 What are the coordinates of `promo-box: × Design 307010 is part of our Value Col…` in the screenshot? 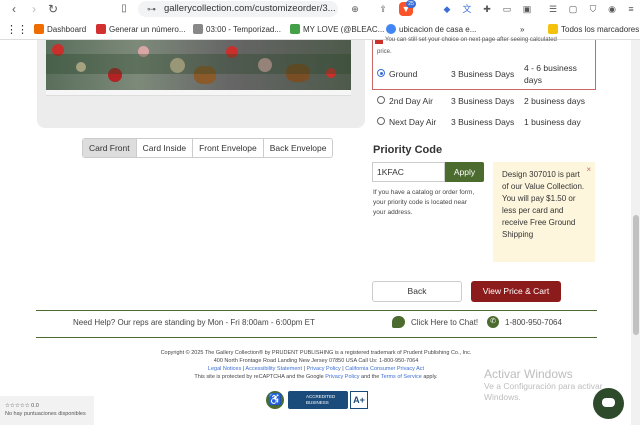 It's located at (544, 212).